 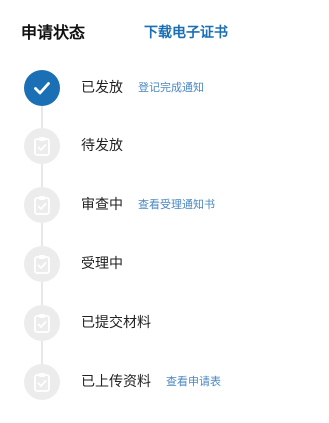 I want to click on step-label: 待发放, so click(x=102, y=146).